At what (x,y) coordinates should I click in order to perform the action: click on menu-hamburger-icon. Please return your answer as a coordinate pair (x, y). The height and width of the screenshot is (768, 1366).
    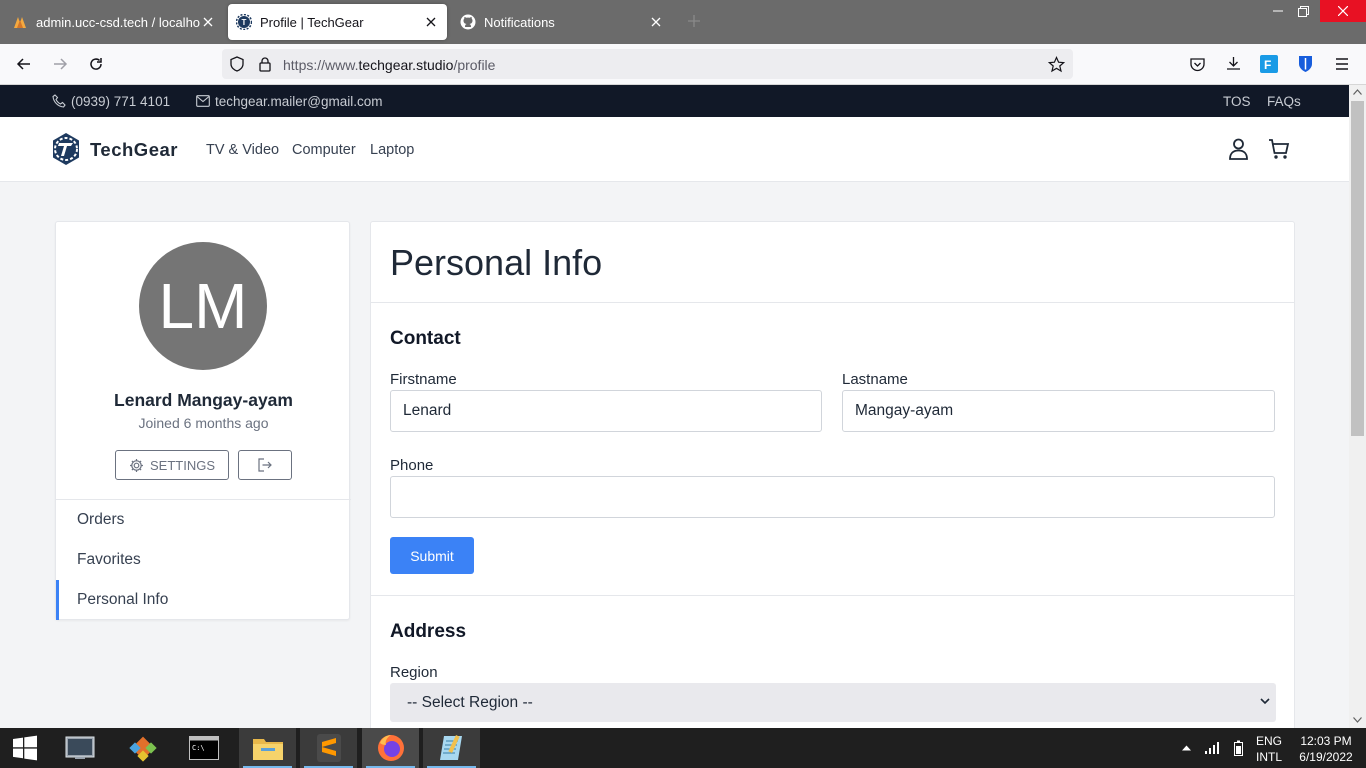
    Looking at the image, I should click on (1342, 64).